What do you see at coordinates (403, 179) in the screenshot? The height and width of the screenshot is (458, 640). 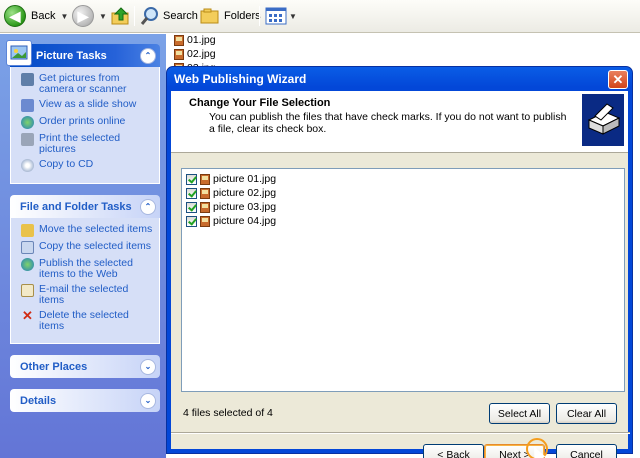 I see `list-item: picture 01.jpg` at bounding box center [403, 179].